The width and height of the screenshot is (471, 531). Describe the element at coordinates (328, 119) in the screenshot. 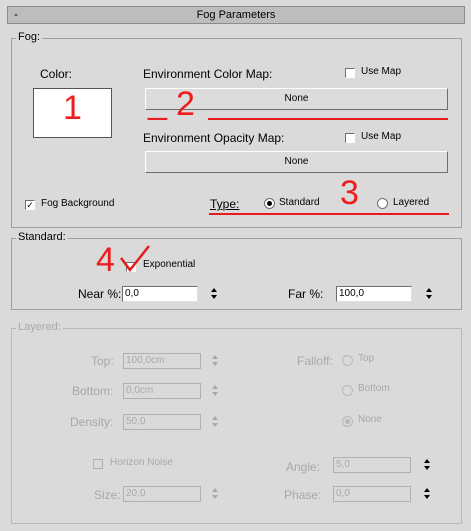

I see `annotation-2-underline` at that location.